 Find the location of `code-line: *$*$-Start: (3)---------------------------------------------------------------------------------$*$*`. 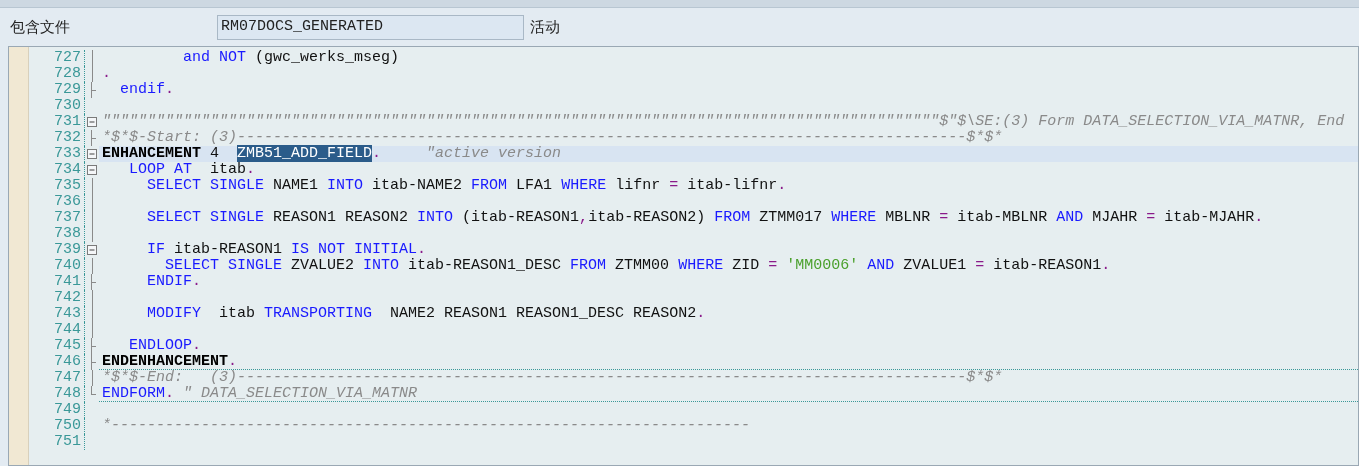

code-line: *$*$-Start: (3)---------------------------------------------------------------------------------$*$* is located at coordinates (552, 138).